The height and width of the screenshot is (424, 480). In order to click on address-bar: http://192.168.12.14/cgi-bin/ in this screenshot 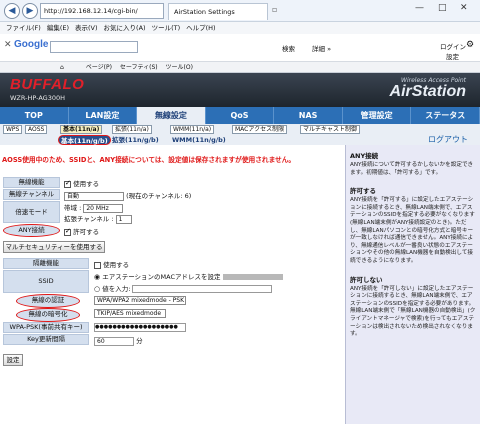, I will do `click(102, 11)`.